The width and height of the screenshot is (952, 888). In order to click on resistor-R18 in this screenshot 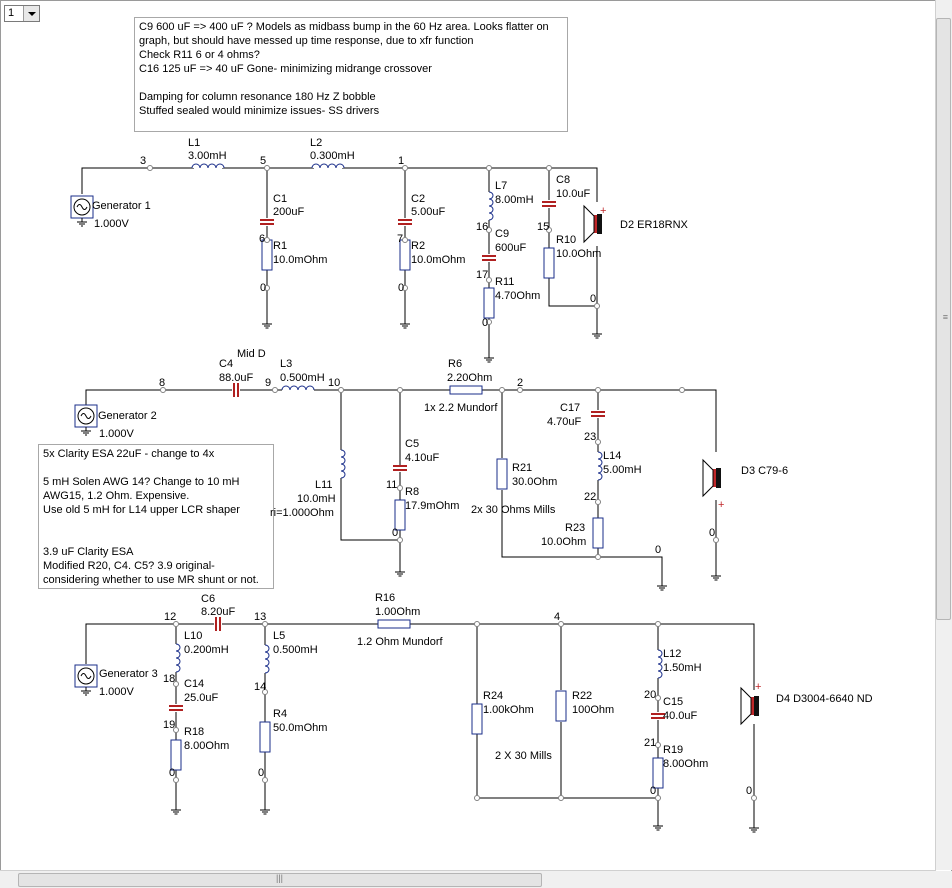, I will do `click(176, 755)`.